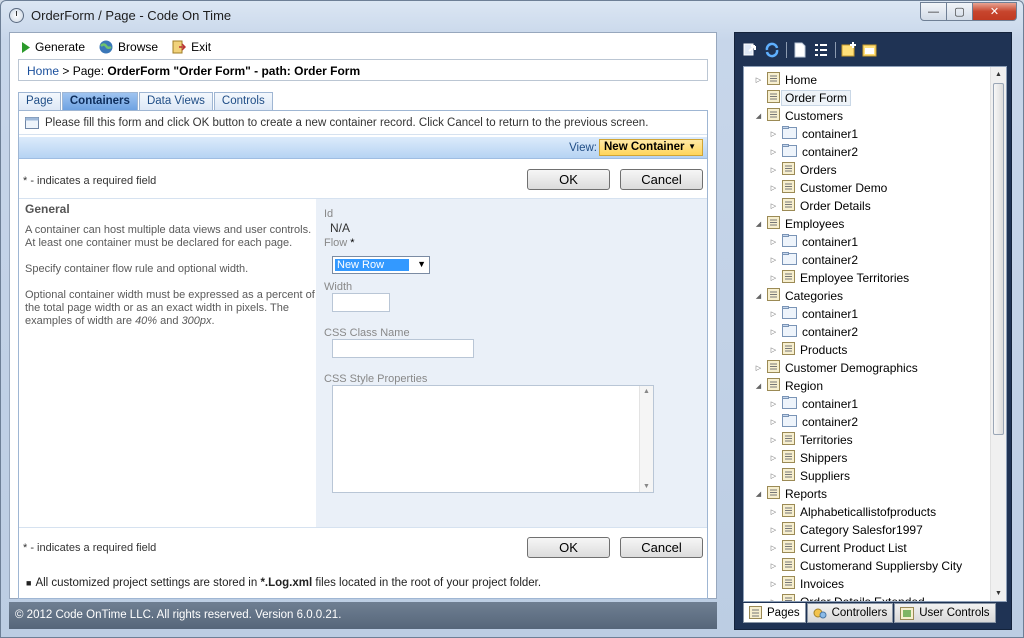 The width and height of the screenshot is (1024, 638). Describe the element at coordinates (838, 548) in the screenshot. I see `tree-item: ▷ Current Product List` at that location.